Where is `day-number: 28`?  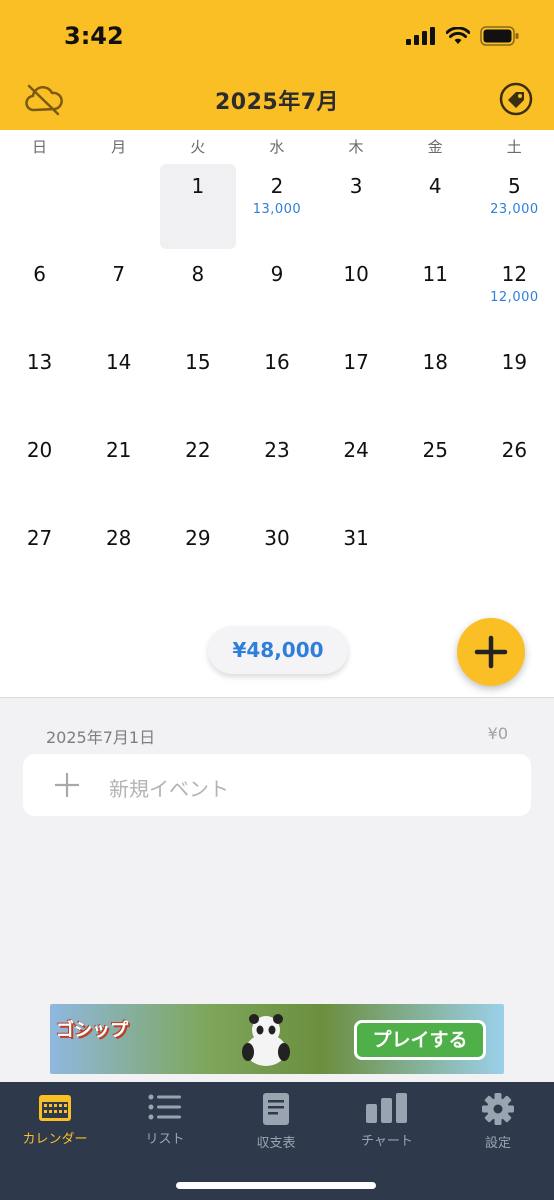 day-number: 28 is located at coordinates (118, 538).